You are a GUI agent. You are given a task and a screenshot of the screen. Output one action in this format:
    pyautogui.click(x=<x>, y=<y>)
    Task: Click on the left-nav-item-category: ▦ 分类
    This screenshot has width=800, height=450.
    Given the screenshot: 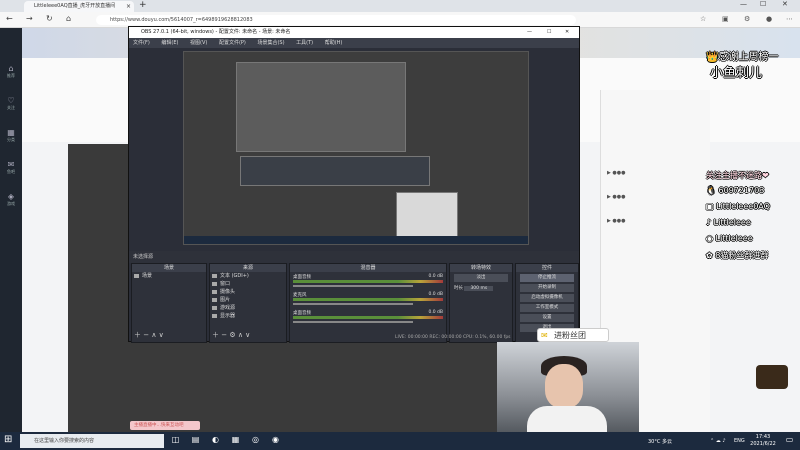 What is the action you would take?
    pyautogui.click(x=11, y=136)
    